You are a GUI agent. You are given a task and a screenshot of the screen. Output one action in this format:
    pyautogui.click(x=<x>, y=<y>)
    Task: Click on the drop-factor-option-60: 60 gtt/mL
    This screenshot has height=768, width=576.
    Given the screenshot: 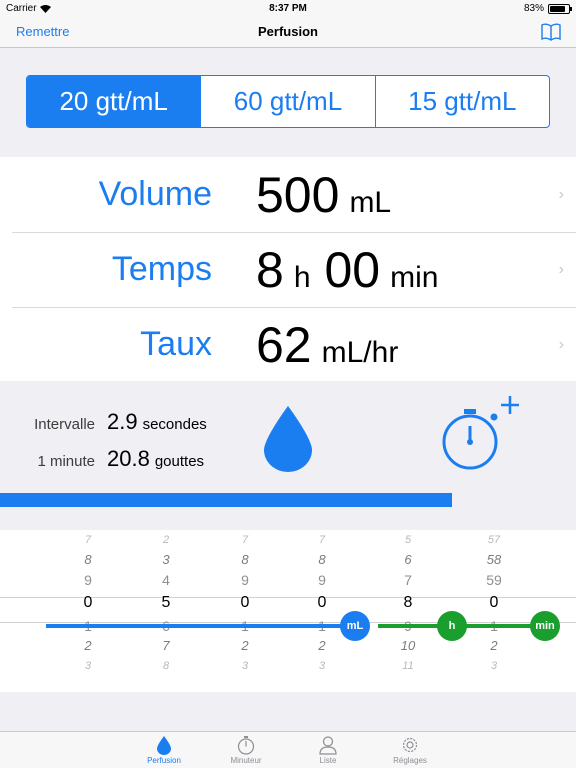 What is the action you would take?
    pyautogui.click(x=288, y=101)
    